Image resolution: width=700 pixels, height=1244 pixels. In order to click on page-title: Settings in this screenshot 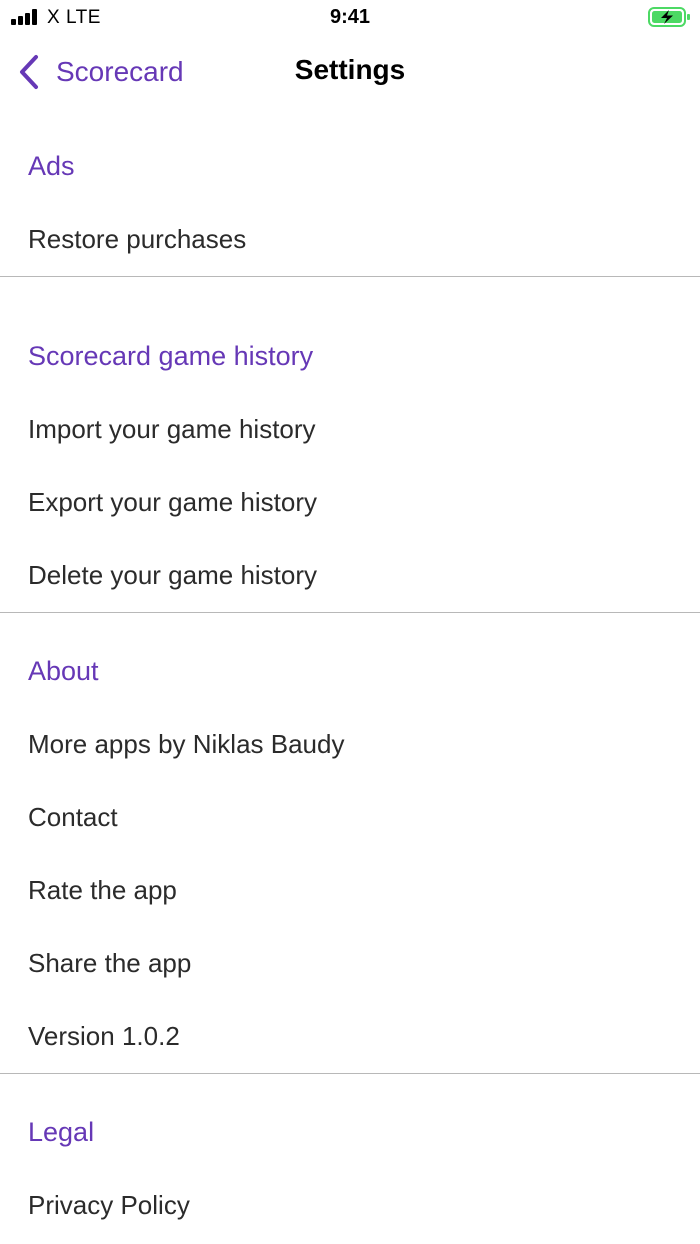, I will do `click(350, 69)`.